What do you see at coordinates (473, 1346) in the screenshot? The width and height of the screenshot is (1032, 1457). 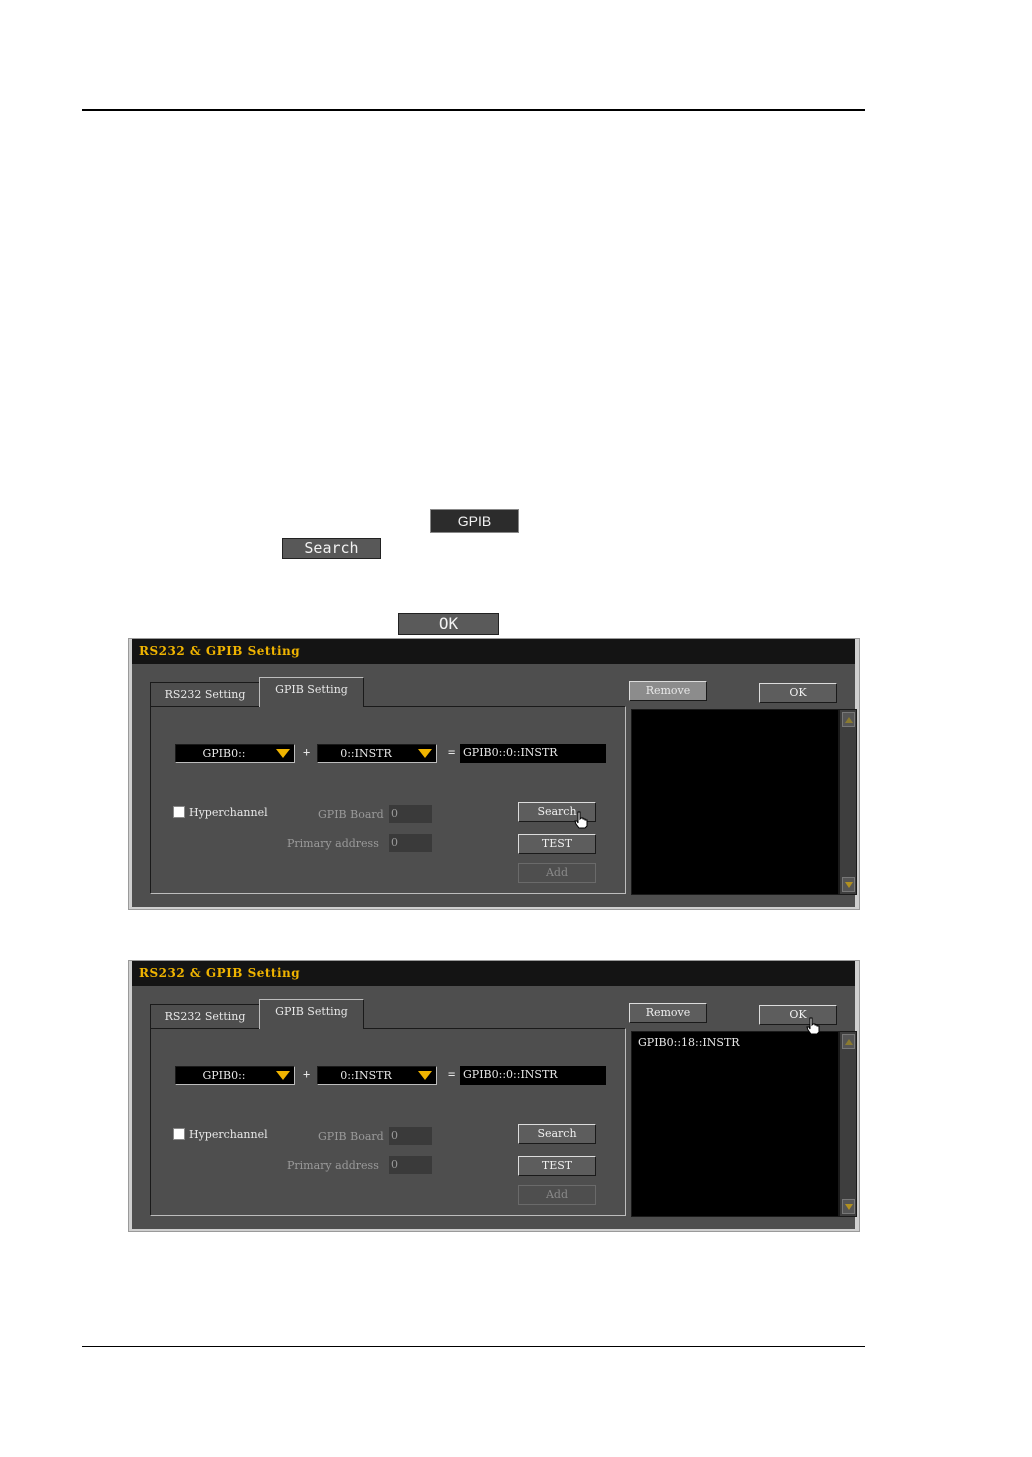 I see `footer-rule` at bounding box center [473, 1346].